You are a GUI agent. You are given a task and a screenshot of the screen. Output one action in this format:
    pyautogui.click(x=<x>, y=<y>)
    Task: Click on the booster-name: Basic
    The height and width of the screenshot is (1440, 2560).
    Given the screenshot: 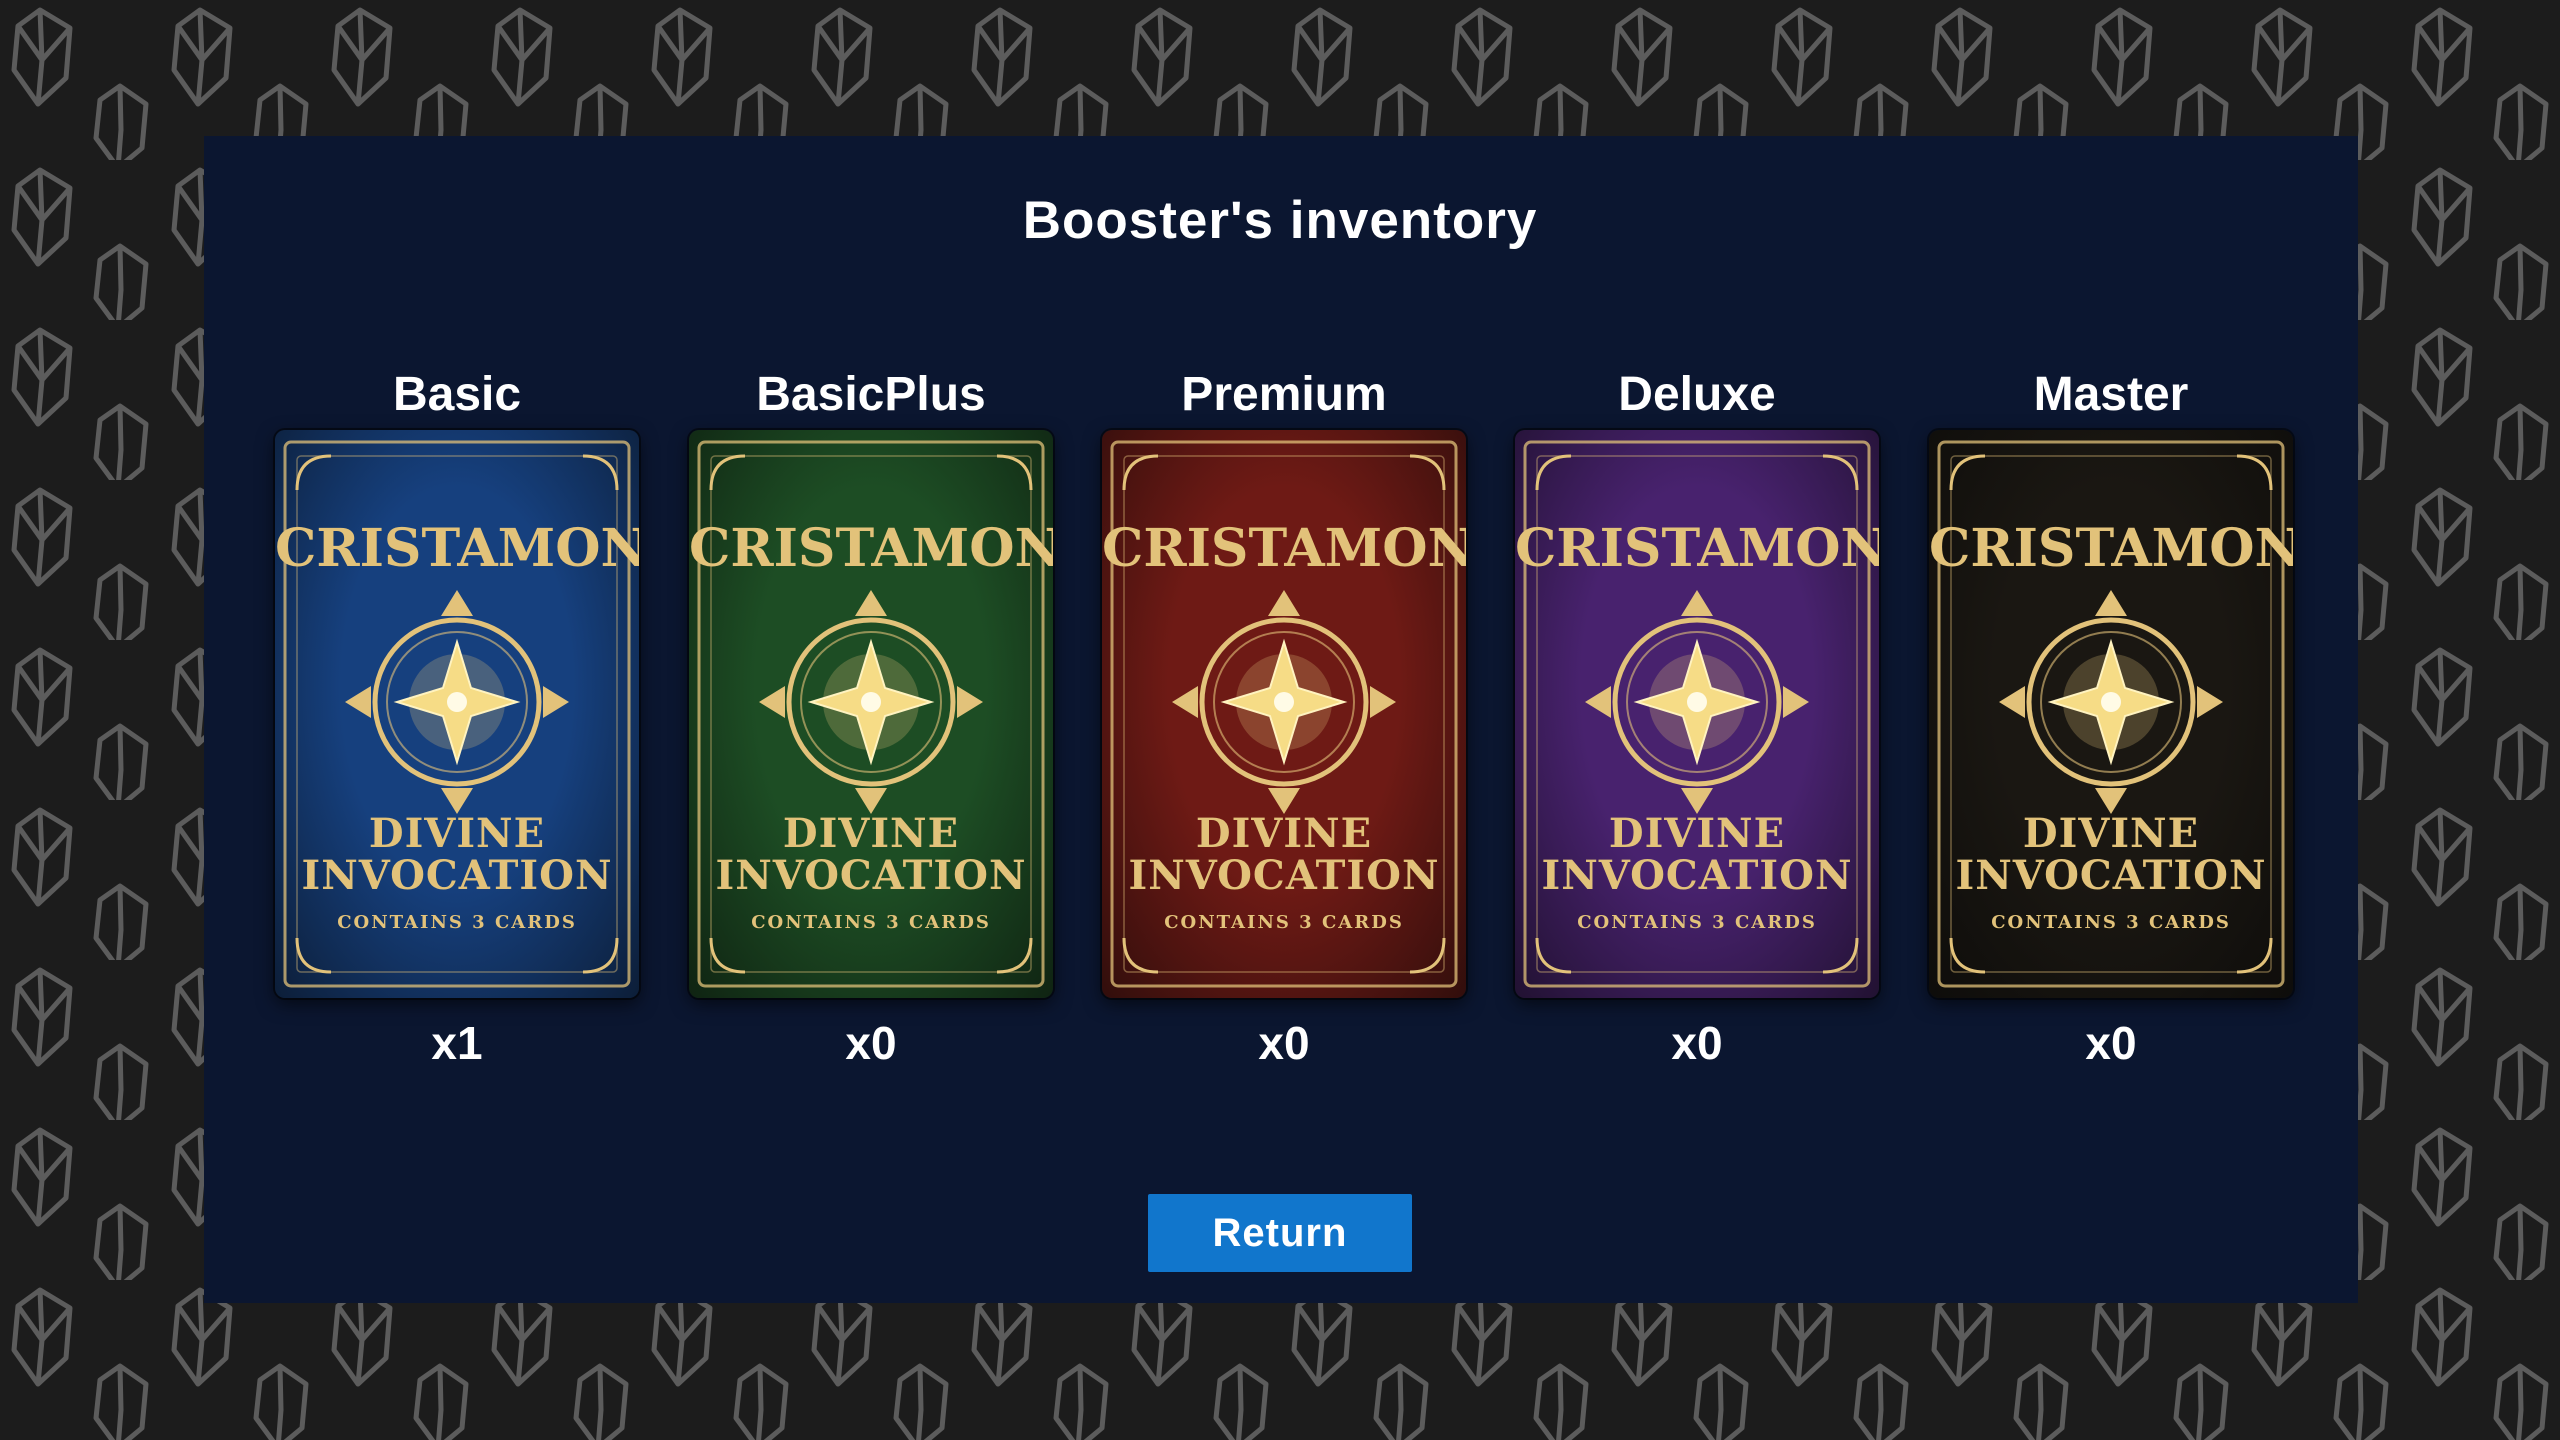 What is the action you would take?
    pyautogui.click(x=457, y=394)
    